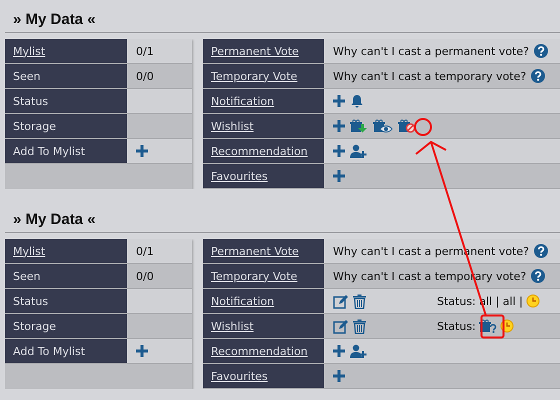  Describe the element at coordinates (357, 101) in the screenshot. I see `bell-icon` at that location.